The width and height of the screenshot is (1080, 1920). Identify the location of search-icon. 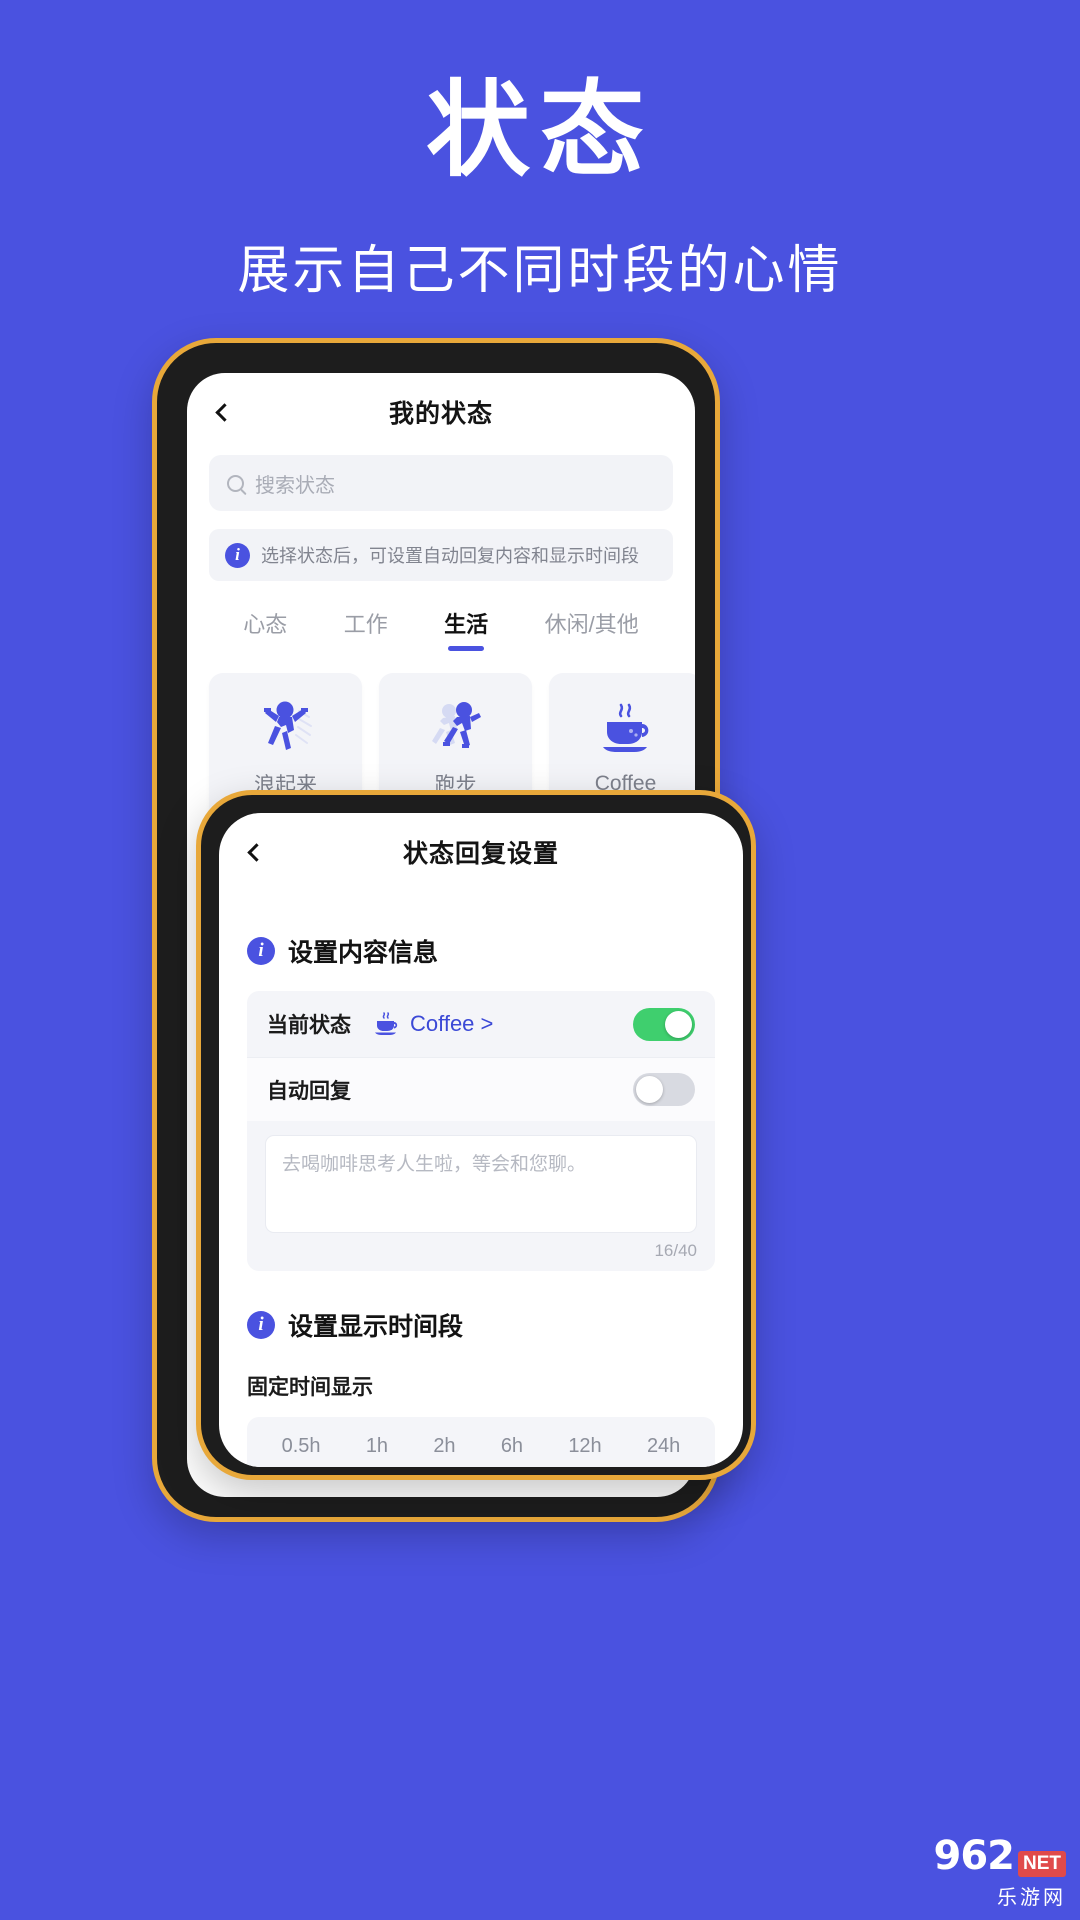
(235, 483).